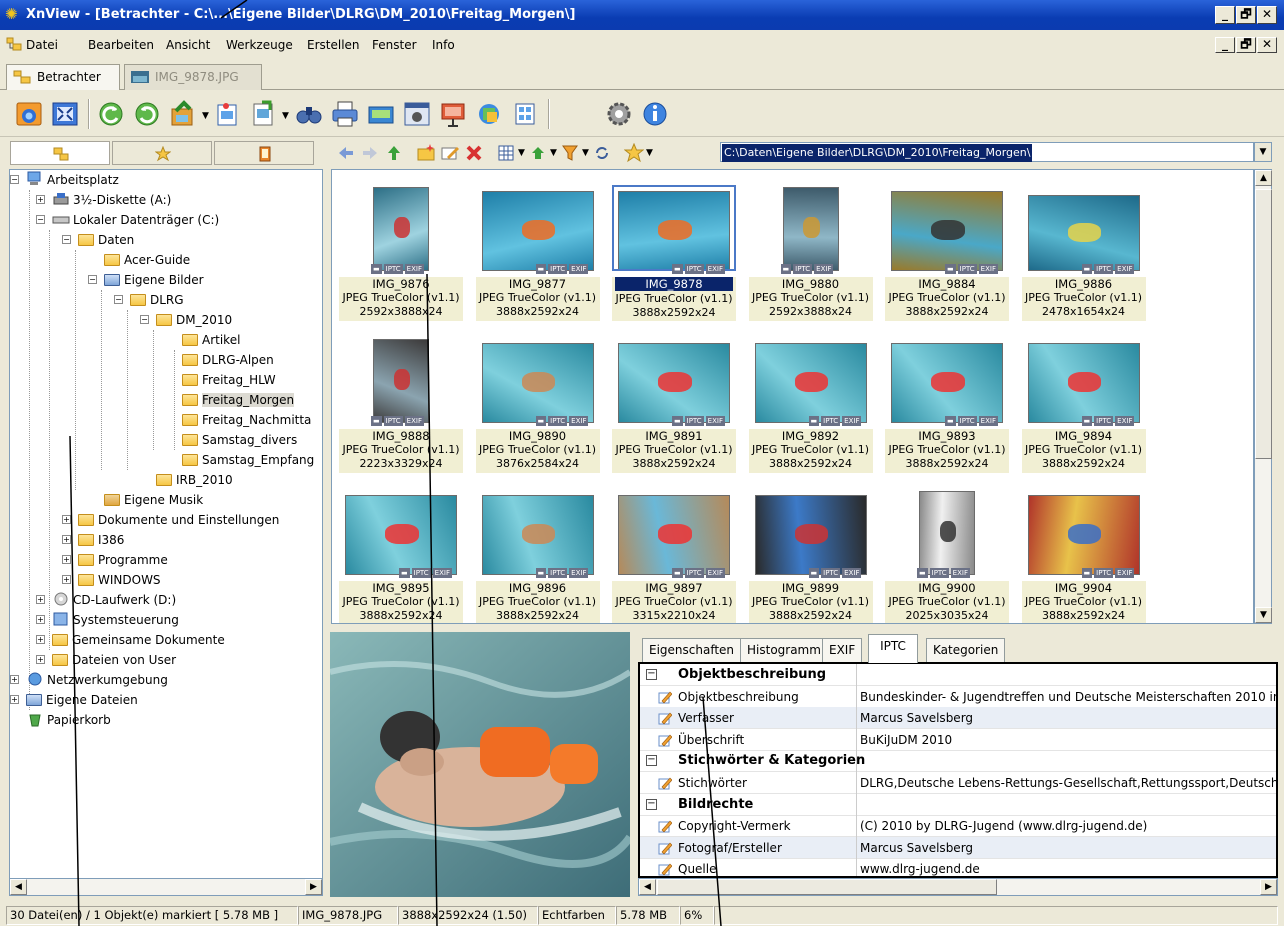 The image size is (1284, 926). Describe the element at coordinates (149, 300) in the screenshot. I see `tree-node-dlrg: − DLRG` at that location.